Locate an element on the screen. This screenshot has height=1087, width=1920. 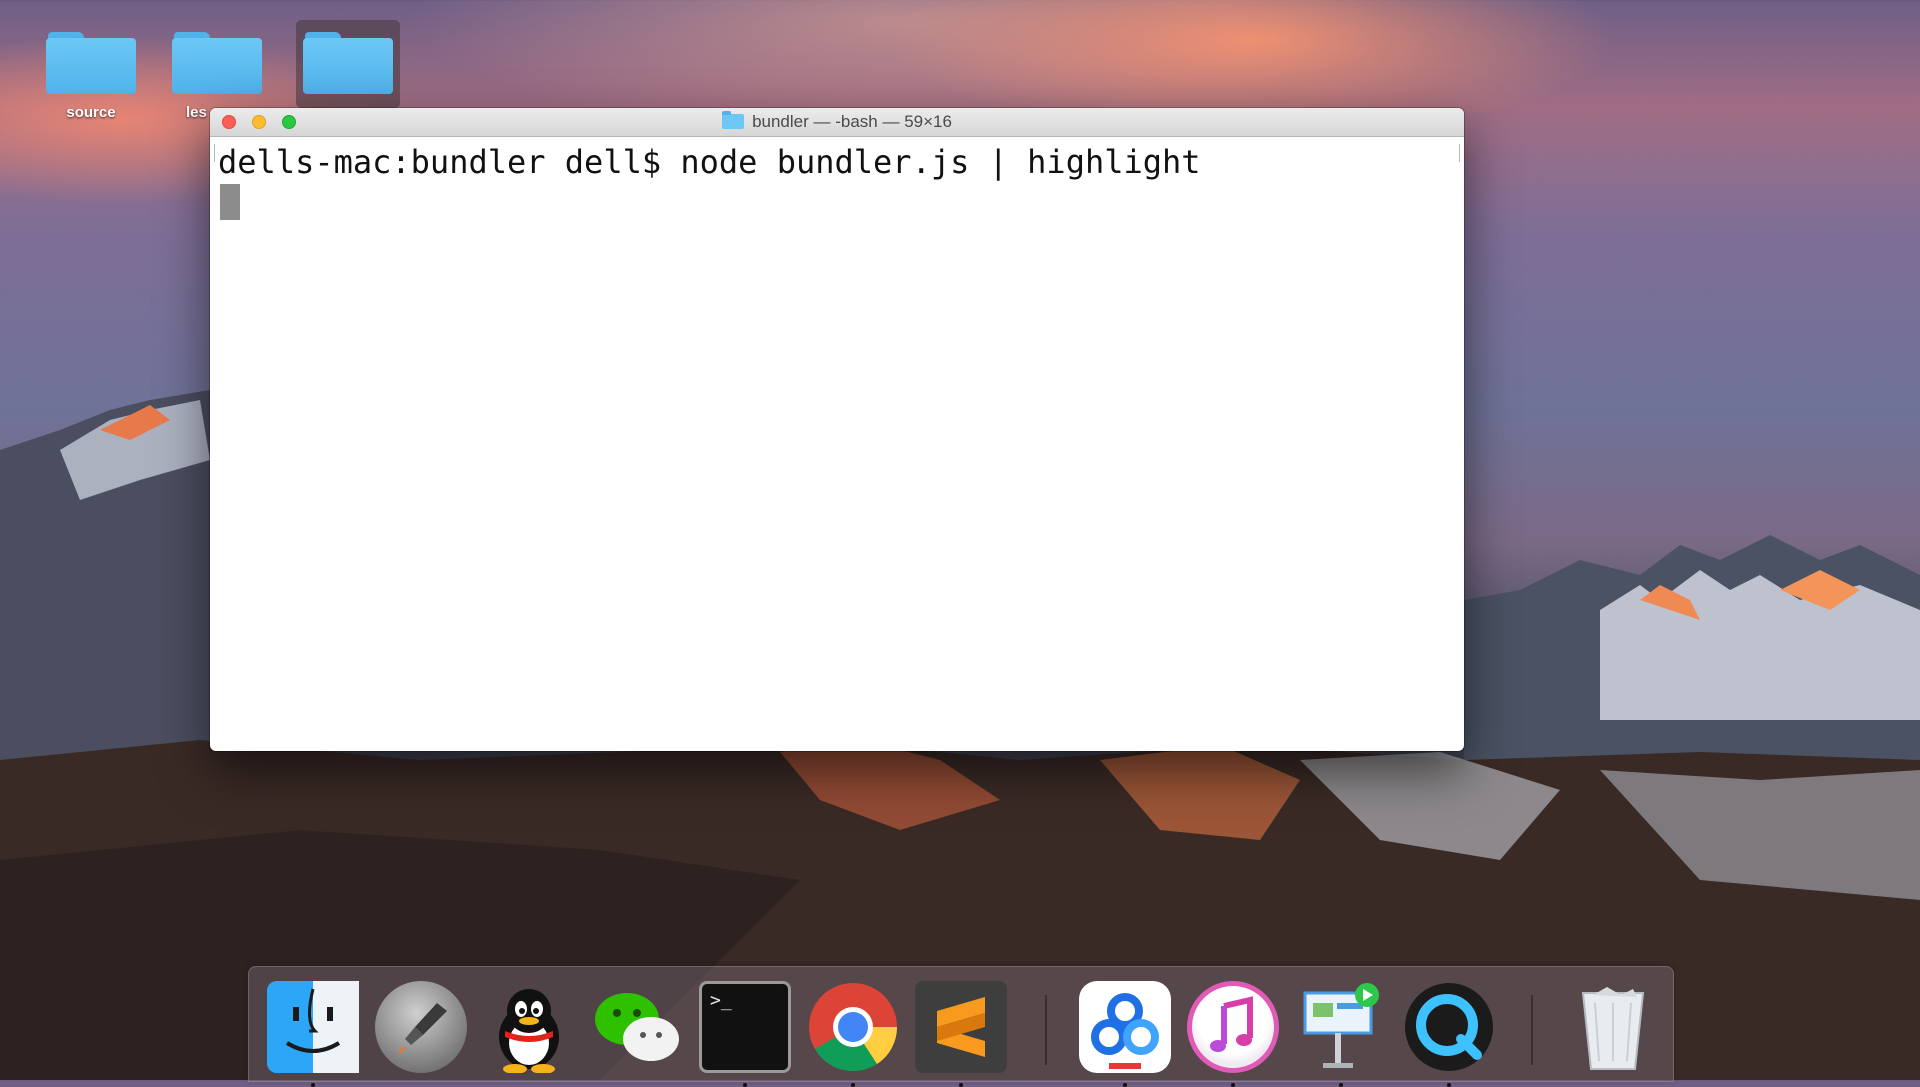
trash-icon is located at coordinates (1613, 1028).